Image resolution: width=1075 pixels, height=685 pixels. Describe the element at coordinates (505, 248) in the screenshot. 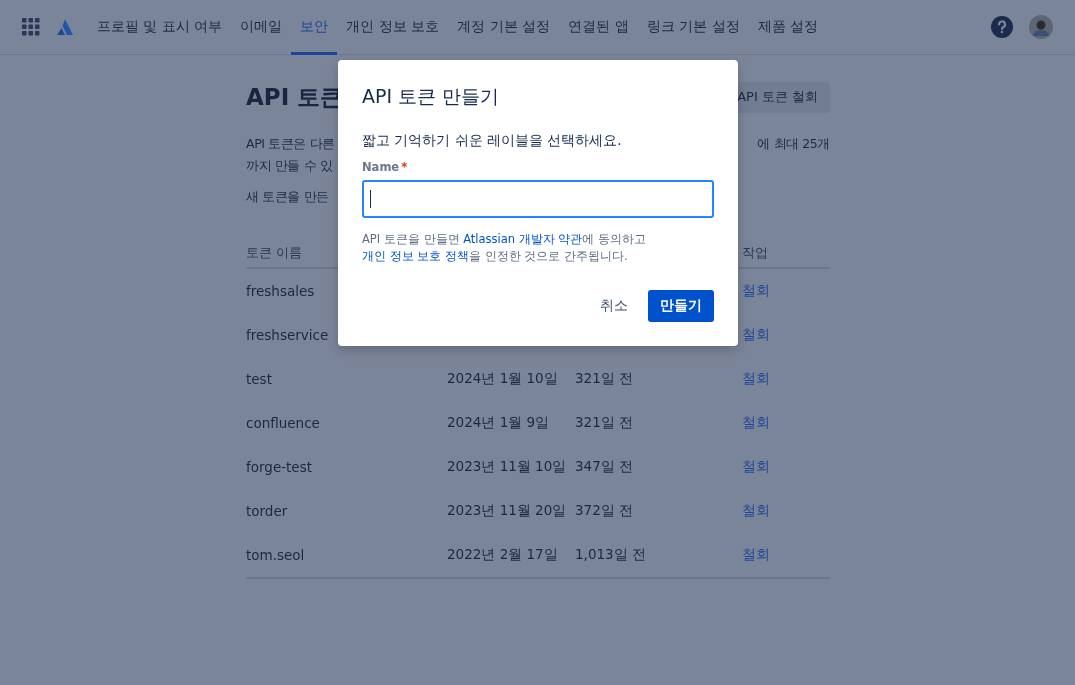

I see `terms-text: API 토큰을 만들면 Atlassian 개발자 약관에 동의하고 개인 정보 보호 정책을 인정한 것으로 간주됩니다.` at that location.